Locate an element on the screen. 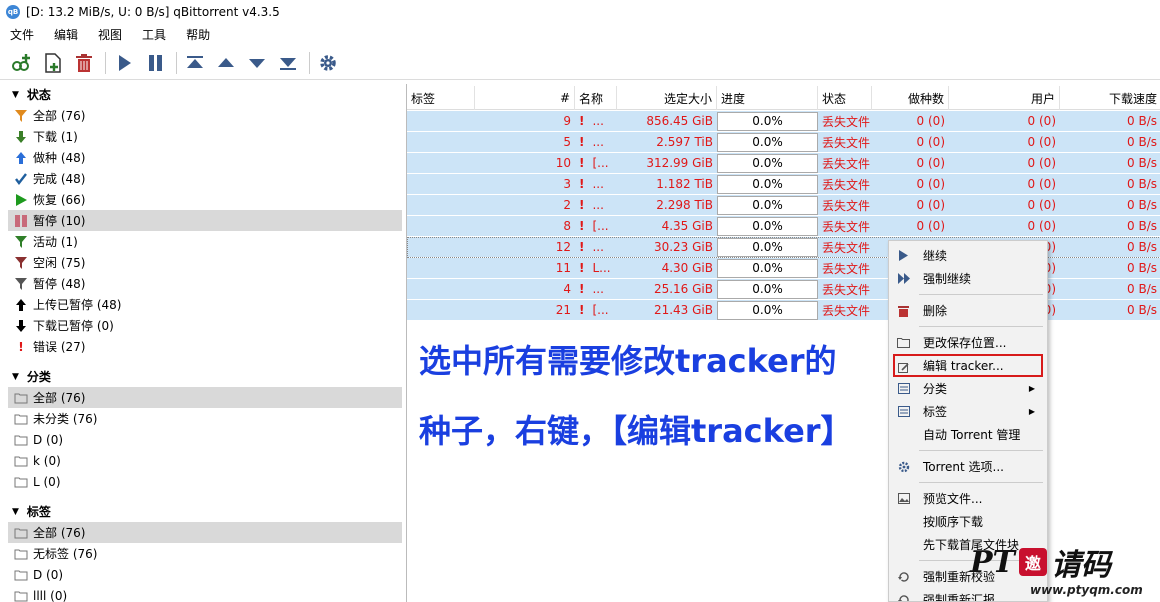 The width and height of the screenshot is (1160, 602). pause-button is located at coordinates (155, 63).